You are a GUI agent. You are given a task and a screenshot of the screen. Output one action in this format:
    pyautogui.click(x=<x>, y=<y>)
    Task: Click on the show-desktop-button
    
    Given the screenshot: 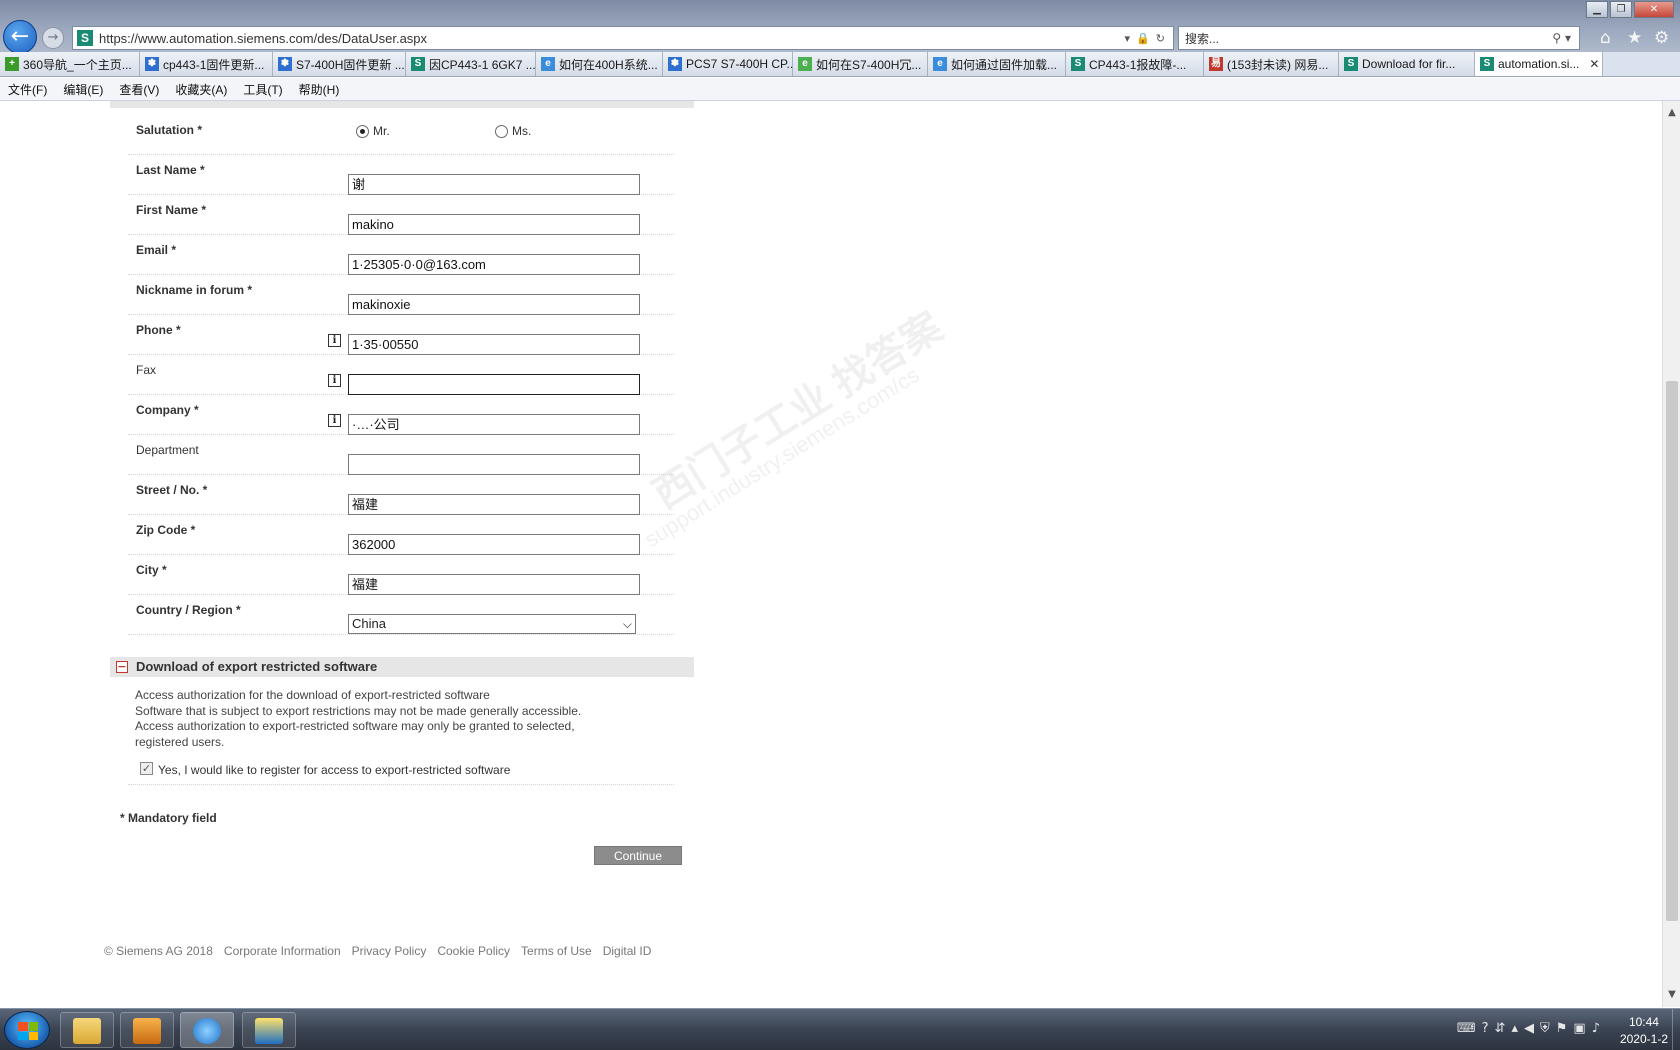 What is the action you would take?
    pyautogui.click(x=1676, y=1029)
    